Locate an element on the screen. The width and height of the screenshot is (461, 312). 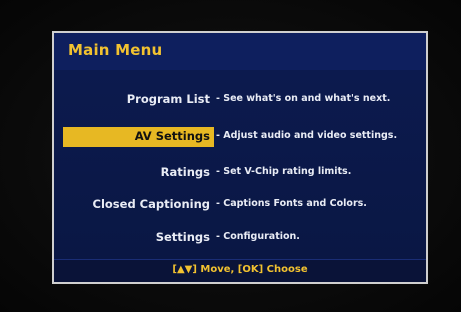
menu-item-description: - See what's on and what's next. is located at coordinates (303, 98).